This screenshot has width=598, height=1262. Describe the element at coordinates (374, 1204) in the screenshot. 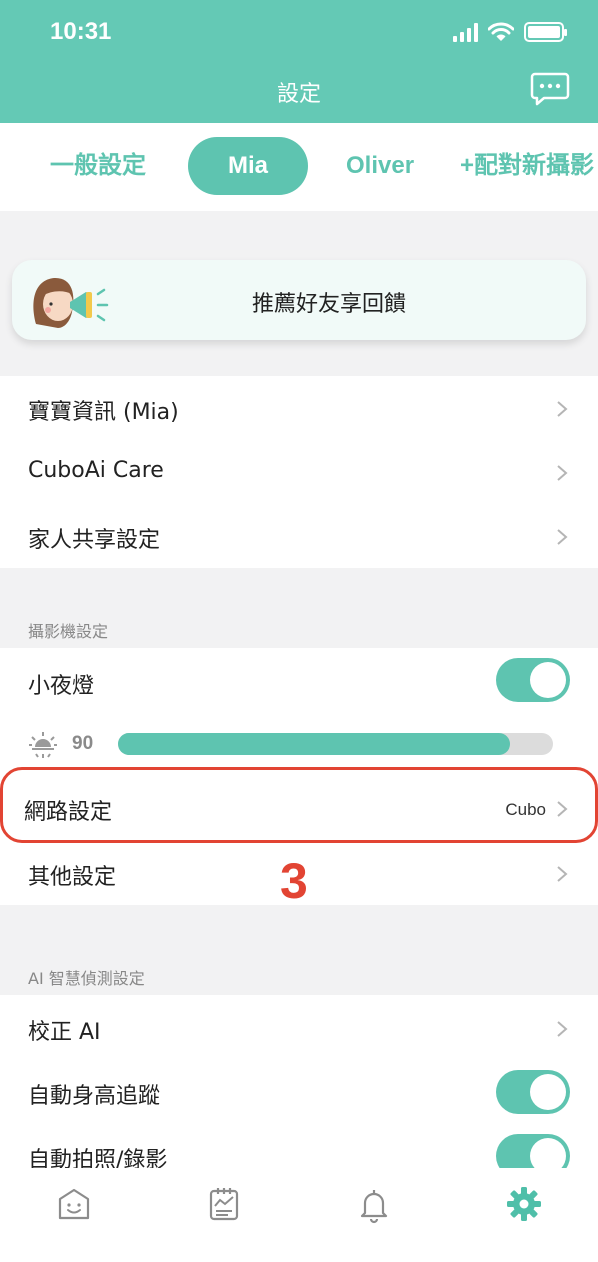

I see `bell-icon` at that location.